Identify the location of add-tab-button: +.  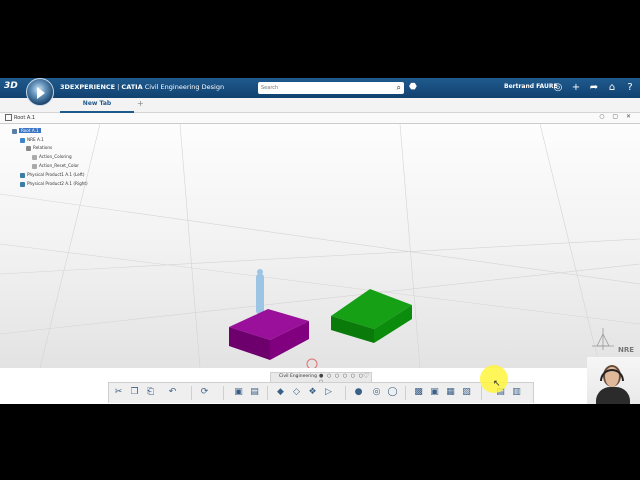
(140, 104).